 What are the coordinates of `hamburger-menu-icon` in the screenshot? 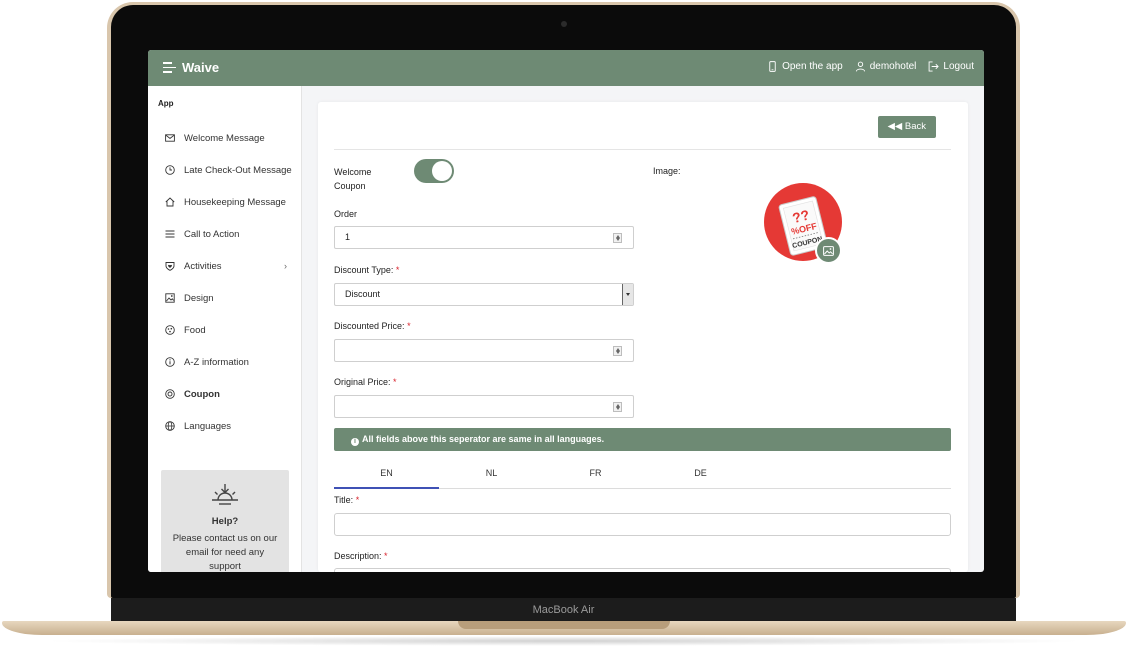 It's located at (169, 68).